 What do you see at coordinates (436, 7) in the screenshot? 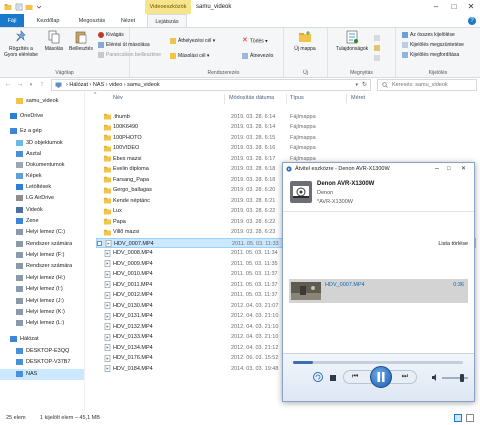
I see `minimize-button: –` at bounding box center [436, 7].